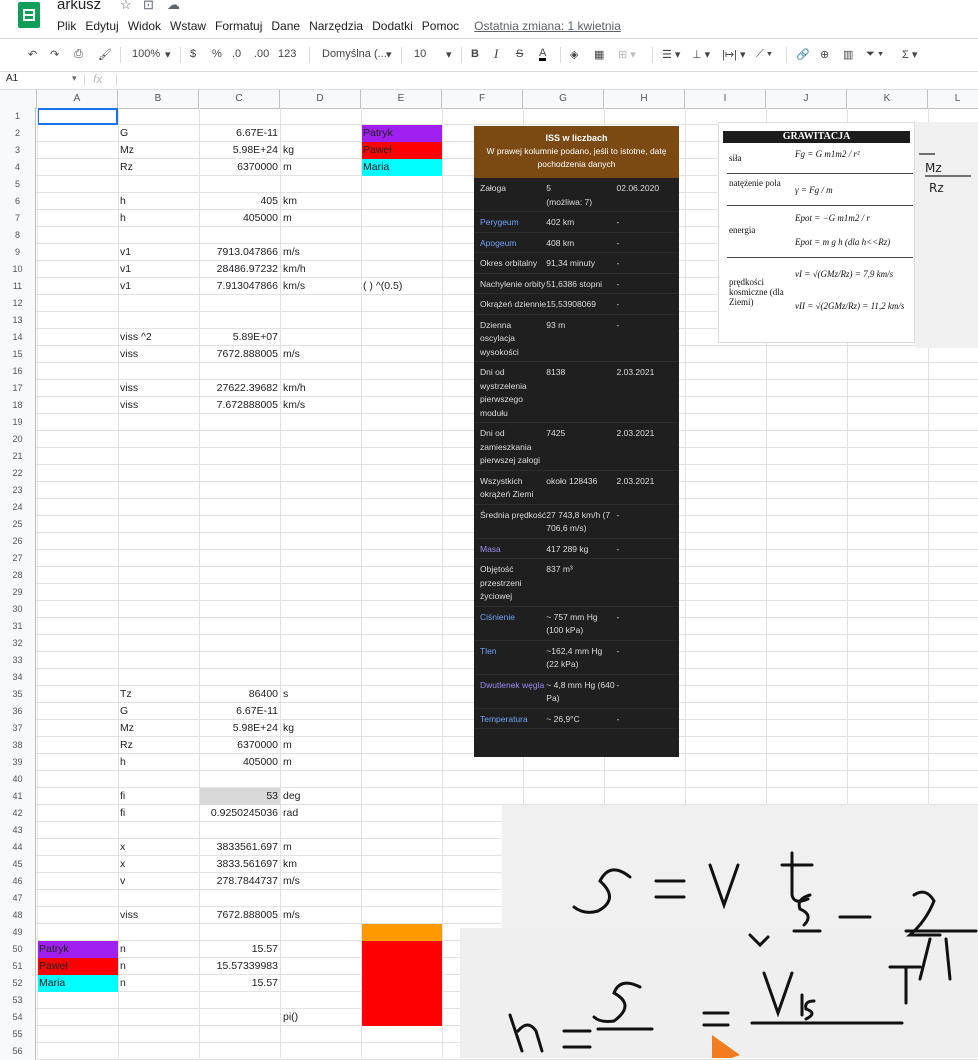 This screenshot has height=1060, width=978. Describe the element at coordinates (18, 388) in the screenshot. I see `row-header: 17` at that location.